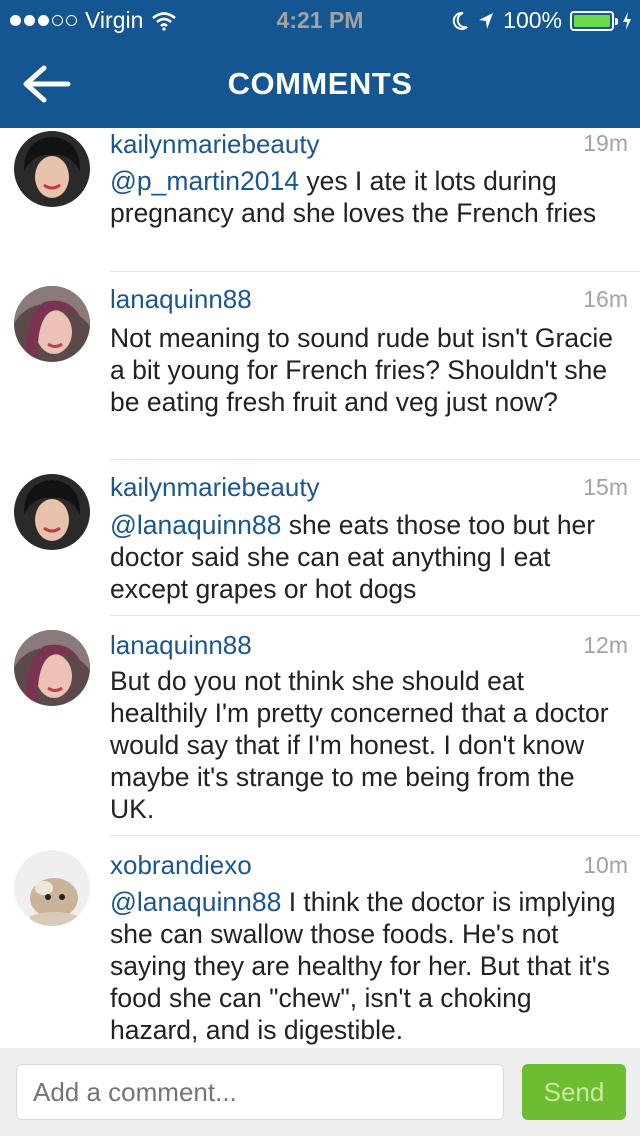 This screenshot has height=1136, width=640. I want to click on mention-link: @p_martin2014, so click(204, 181).